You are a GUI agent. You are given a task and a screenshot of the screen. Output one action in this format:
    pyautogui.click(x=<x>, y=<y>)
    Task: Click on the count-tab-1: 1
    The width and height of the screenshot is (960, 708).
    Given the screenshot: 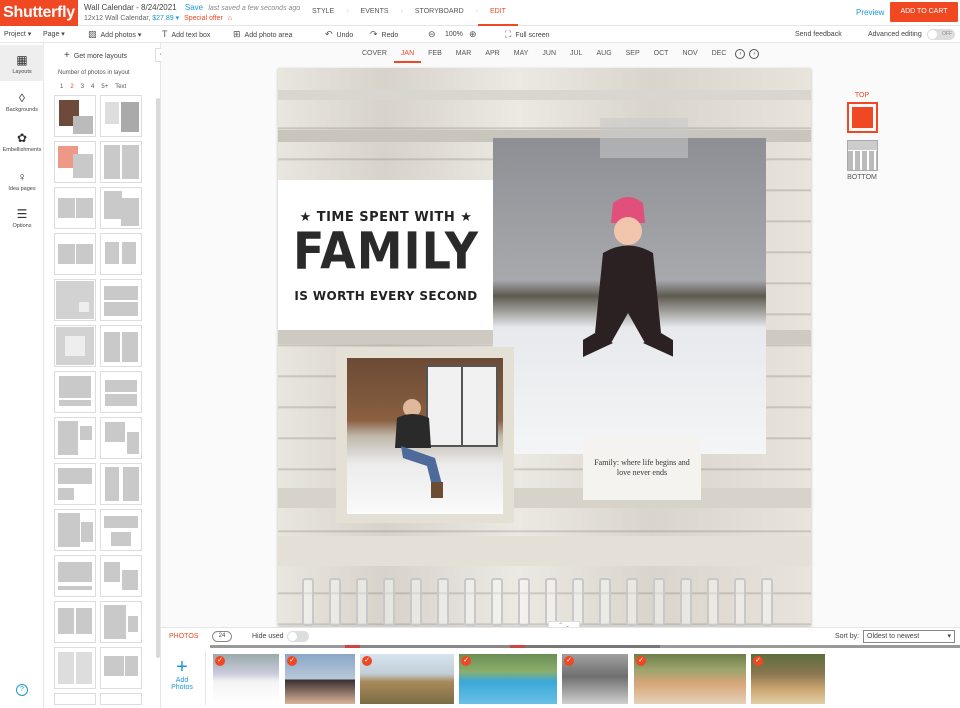 What is the action you would take?
    pyautogui.click(x=61, y=87)
    